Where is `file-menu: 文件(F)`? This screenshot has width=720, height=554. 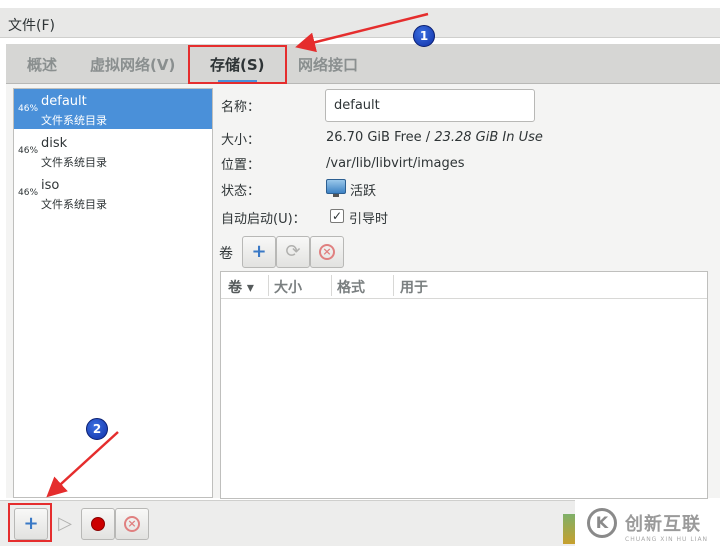 file-menu: 文件(F) is located at coordinates (31, 25).